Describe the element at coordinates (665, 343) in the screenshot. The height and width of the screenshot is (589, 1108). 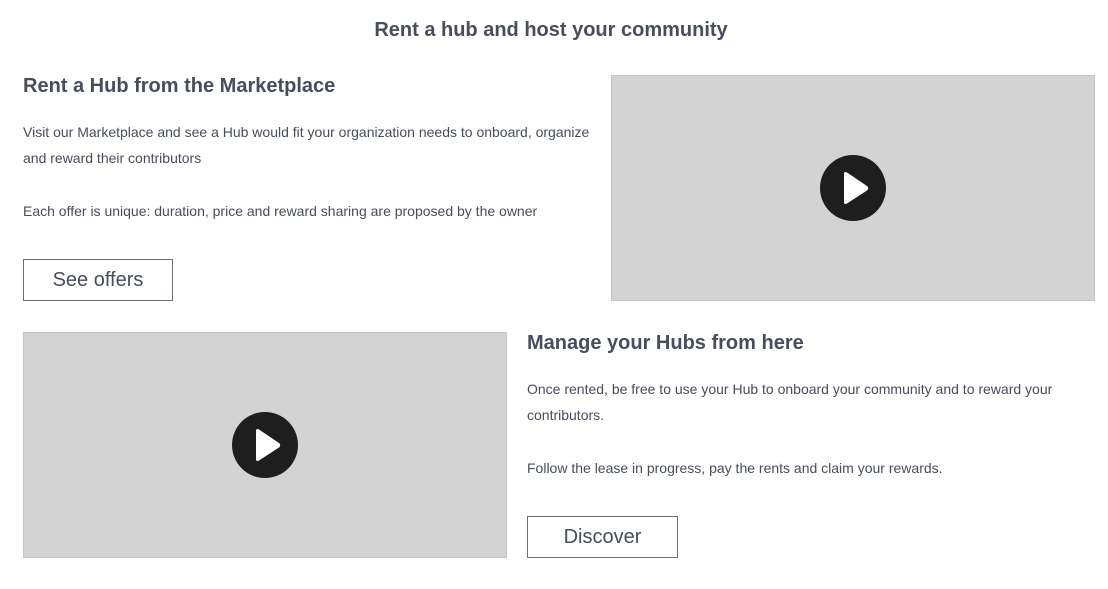
I see `manage-heading: Manage your Hubs from here` at that location.